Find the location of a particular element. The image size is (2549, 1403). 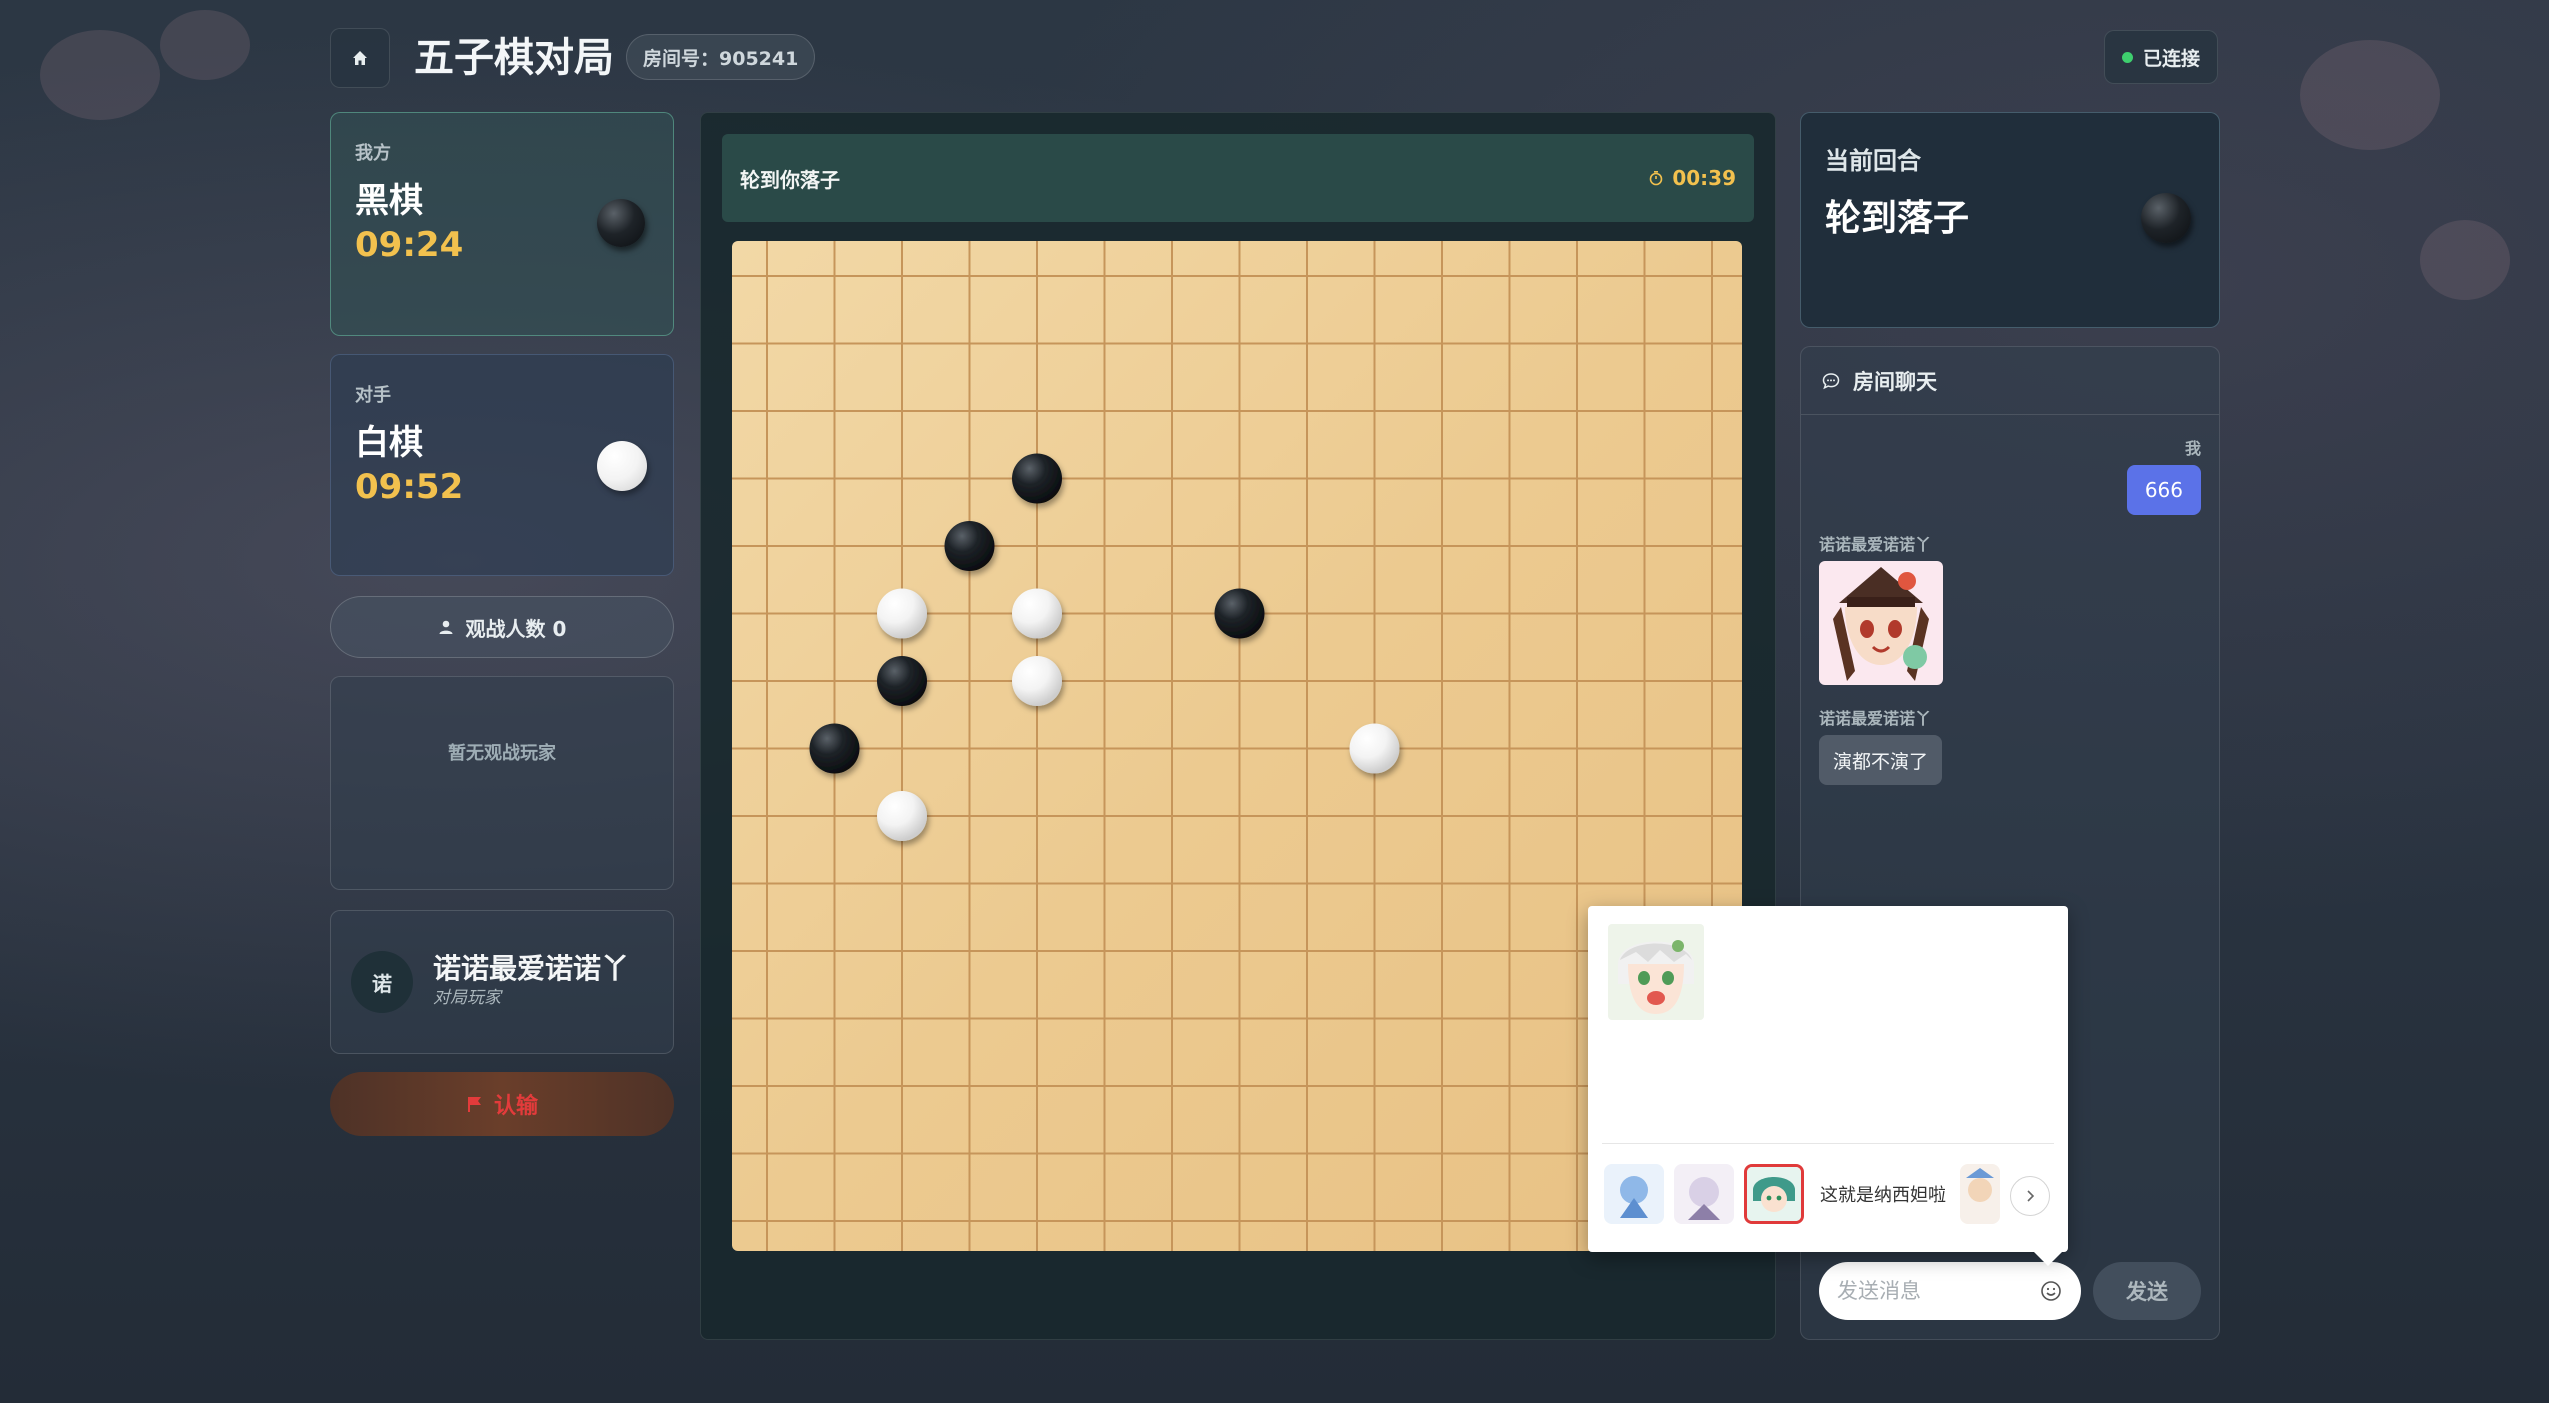

move-timer-value: 00:39 is located at coordinates (1704, 178).